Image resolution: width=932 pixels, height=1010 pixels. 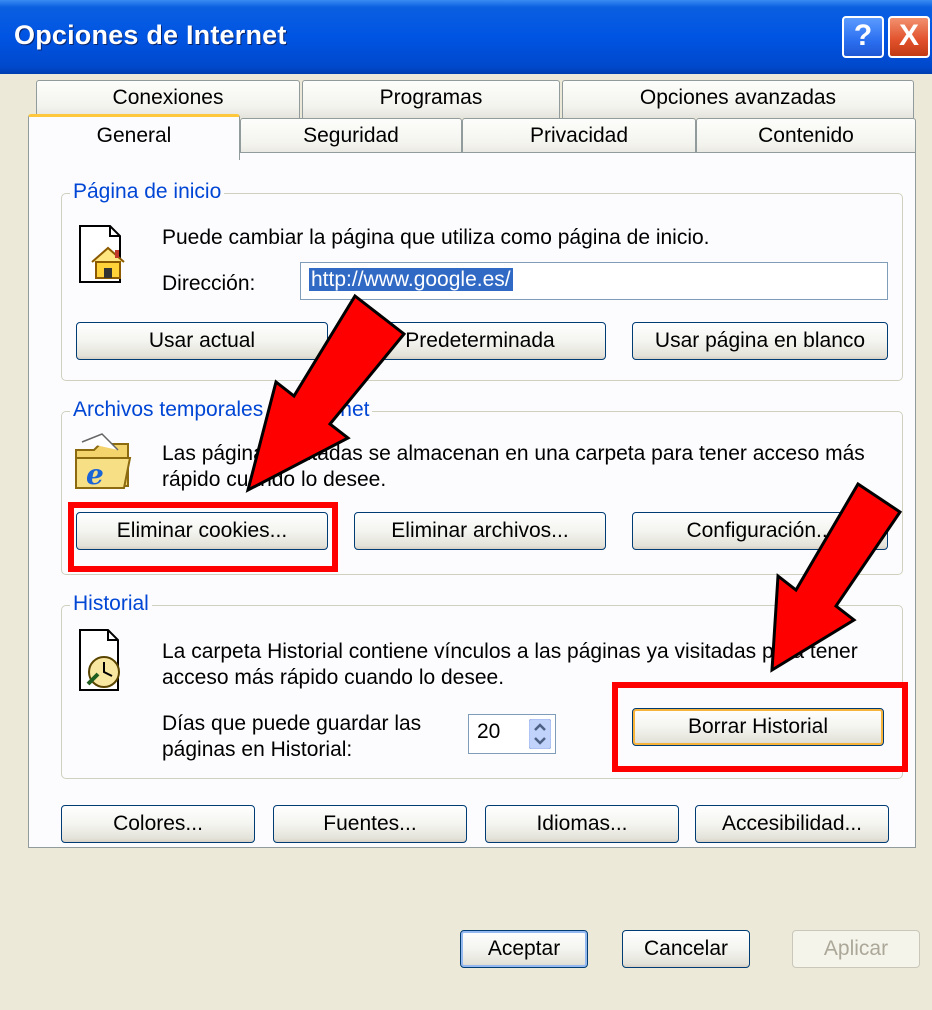 I want to click on window-title: Opciones de Internet, so click(x=150, y=35).